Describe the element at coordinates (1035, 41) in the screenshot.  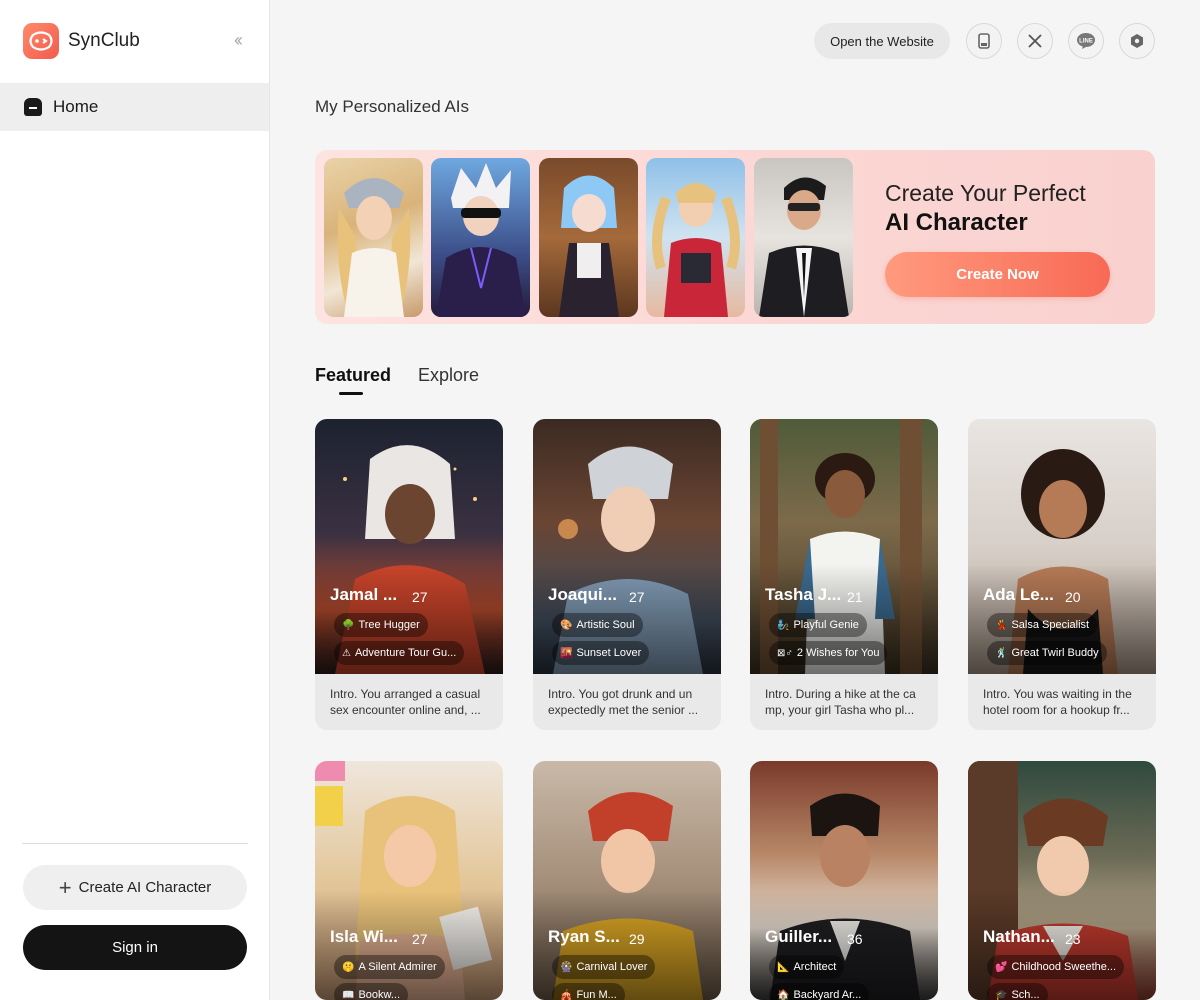
I see `x-icon` at that location.